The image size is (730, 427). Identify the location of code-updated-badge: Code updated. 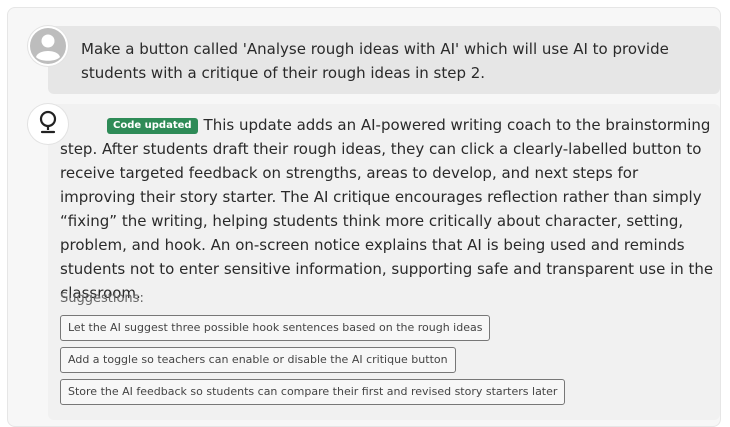
(152, 126).